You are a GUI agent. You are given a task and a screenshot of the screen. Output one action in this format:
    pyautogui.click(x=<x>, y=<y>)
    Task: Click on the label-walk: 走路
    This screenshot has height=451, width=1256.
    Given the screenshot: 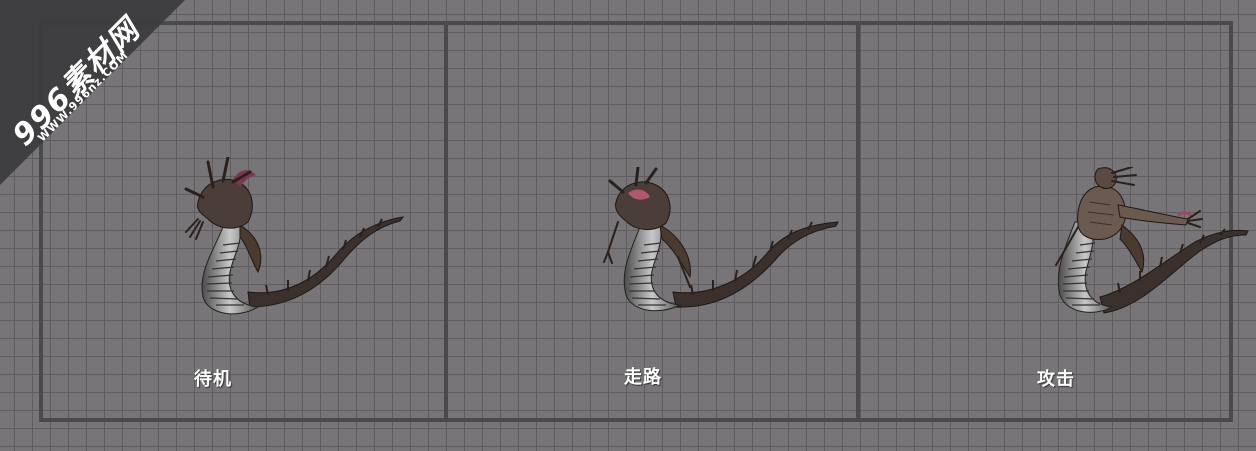 What is the action you would take?
    pyautogui.click(x=643, y=377)
    